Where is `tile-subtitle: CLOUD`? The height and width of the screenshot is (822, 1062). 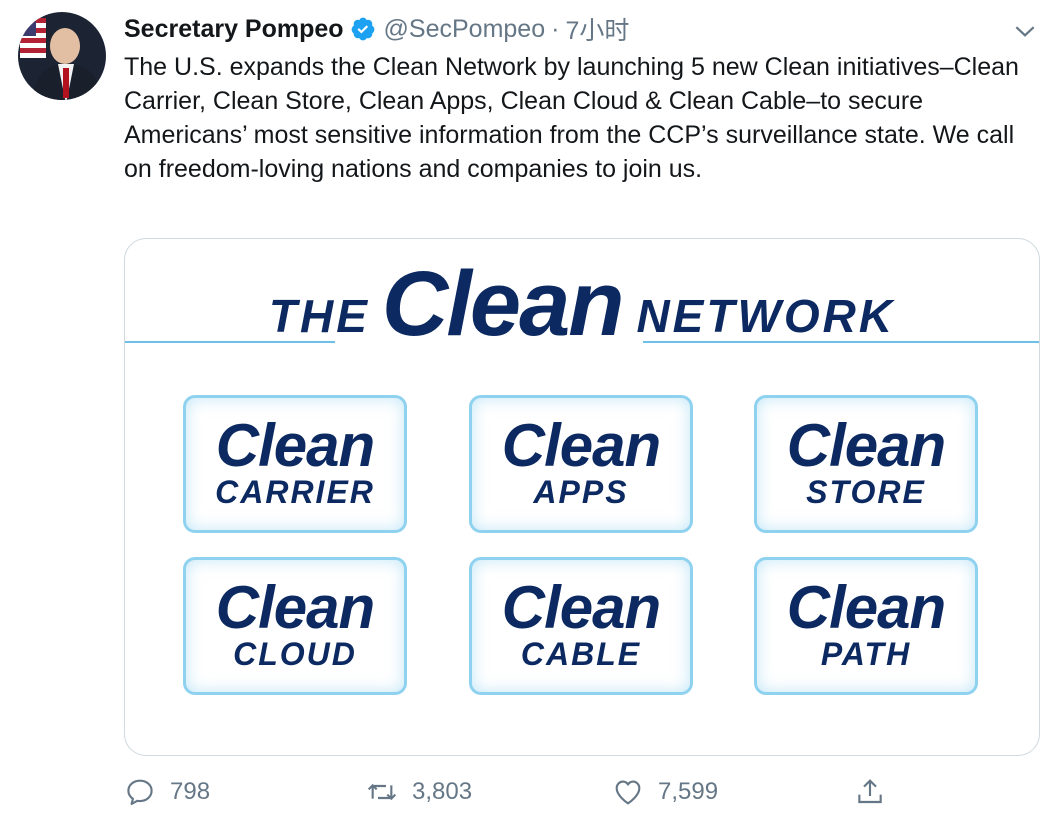 tile-subtitle: CLOUD is located at coordinates (295, 654).